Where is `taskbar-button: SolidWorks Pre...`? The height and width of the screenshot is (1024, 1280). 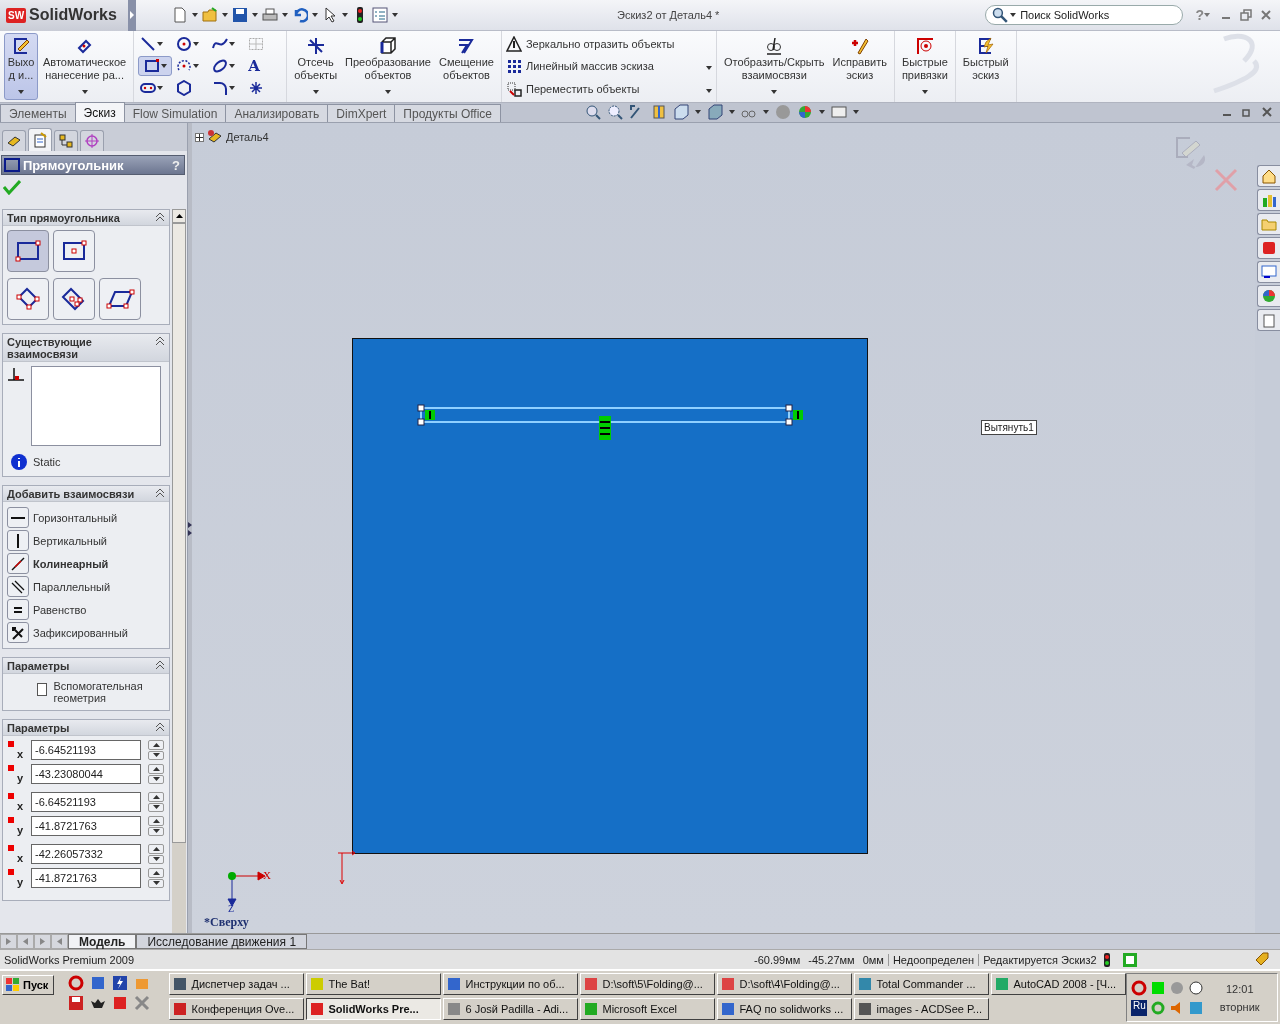
taskbar-button: SolidWorks Pre... is located at coordinates (374, 1009).